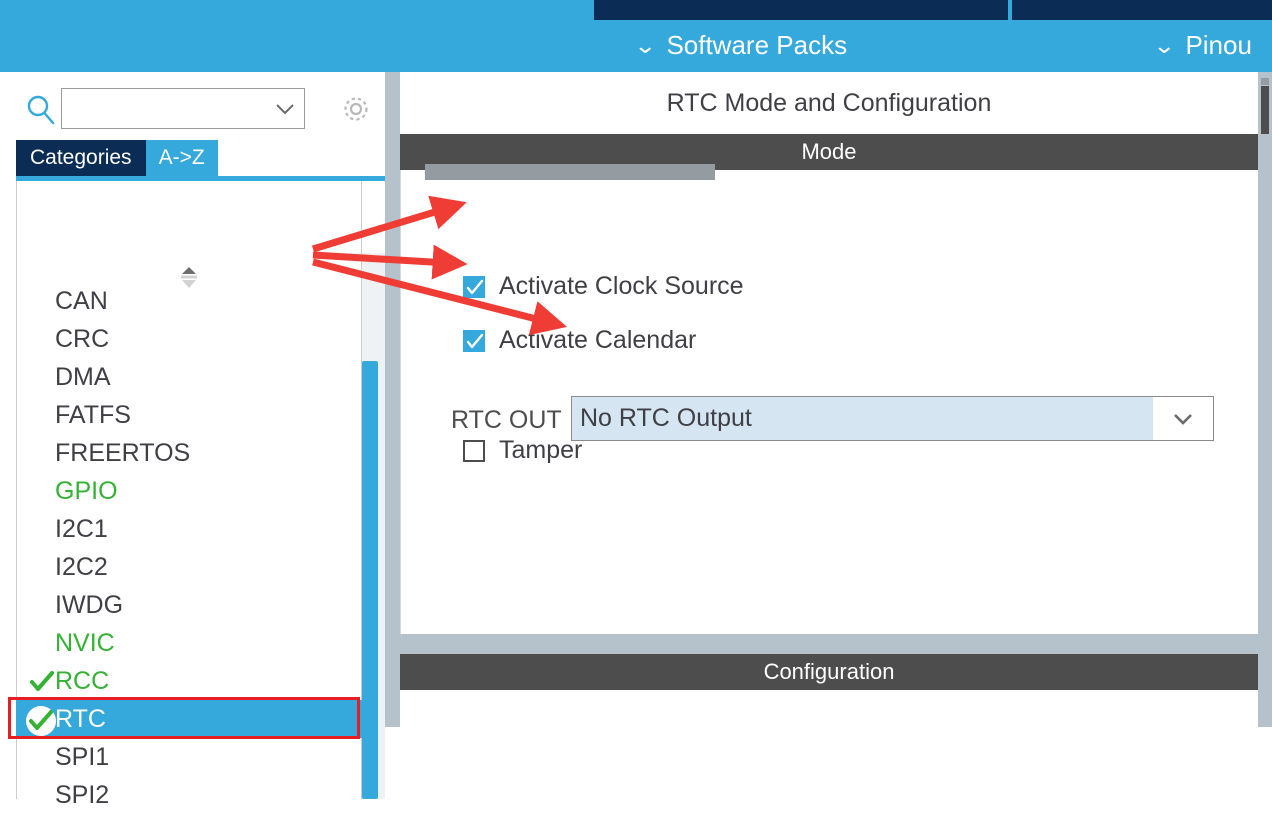 The width and height of the screenshot is (1272, 814). What do you see at coordinates (189, 567) in the screenshot?
I see `sidebar-item-i2c2: I2C2` at bounding box center [189, 567].